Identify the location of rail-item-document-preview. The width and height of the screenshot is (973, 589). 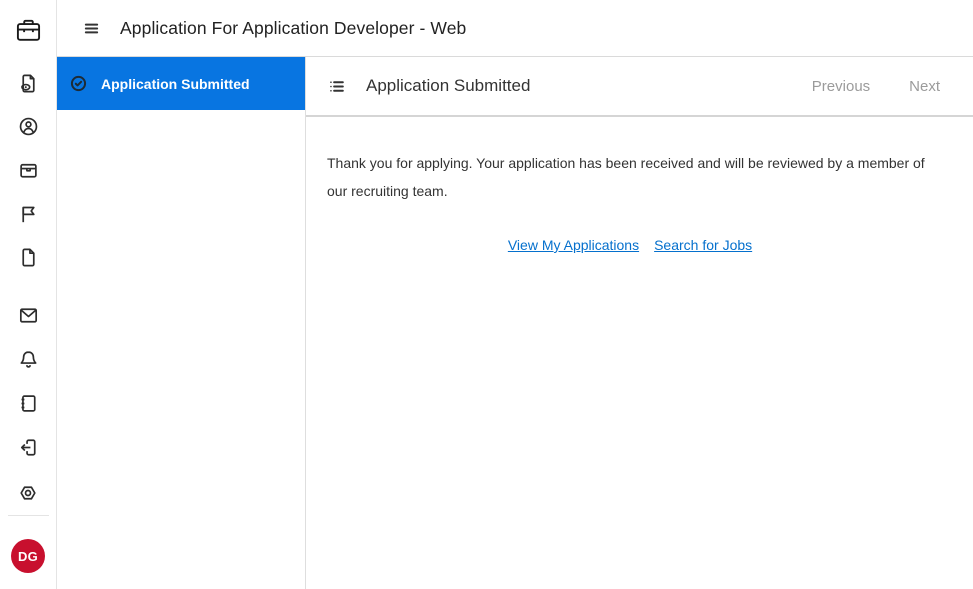
(28, 83).